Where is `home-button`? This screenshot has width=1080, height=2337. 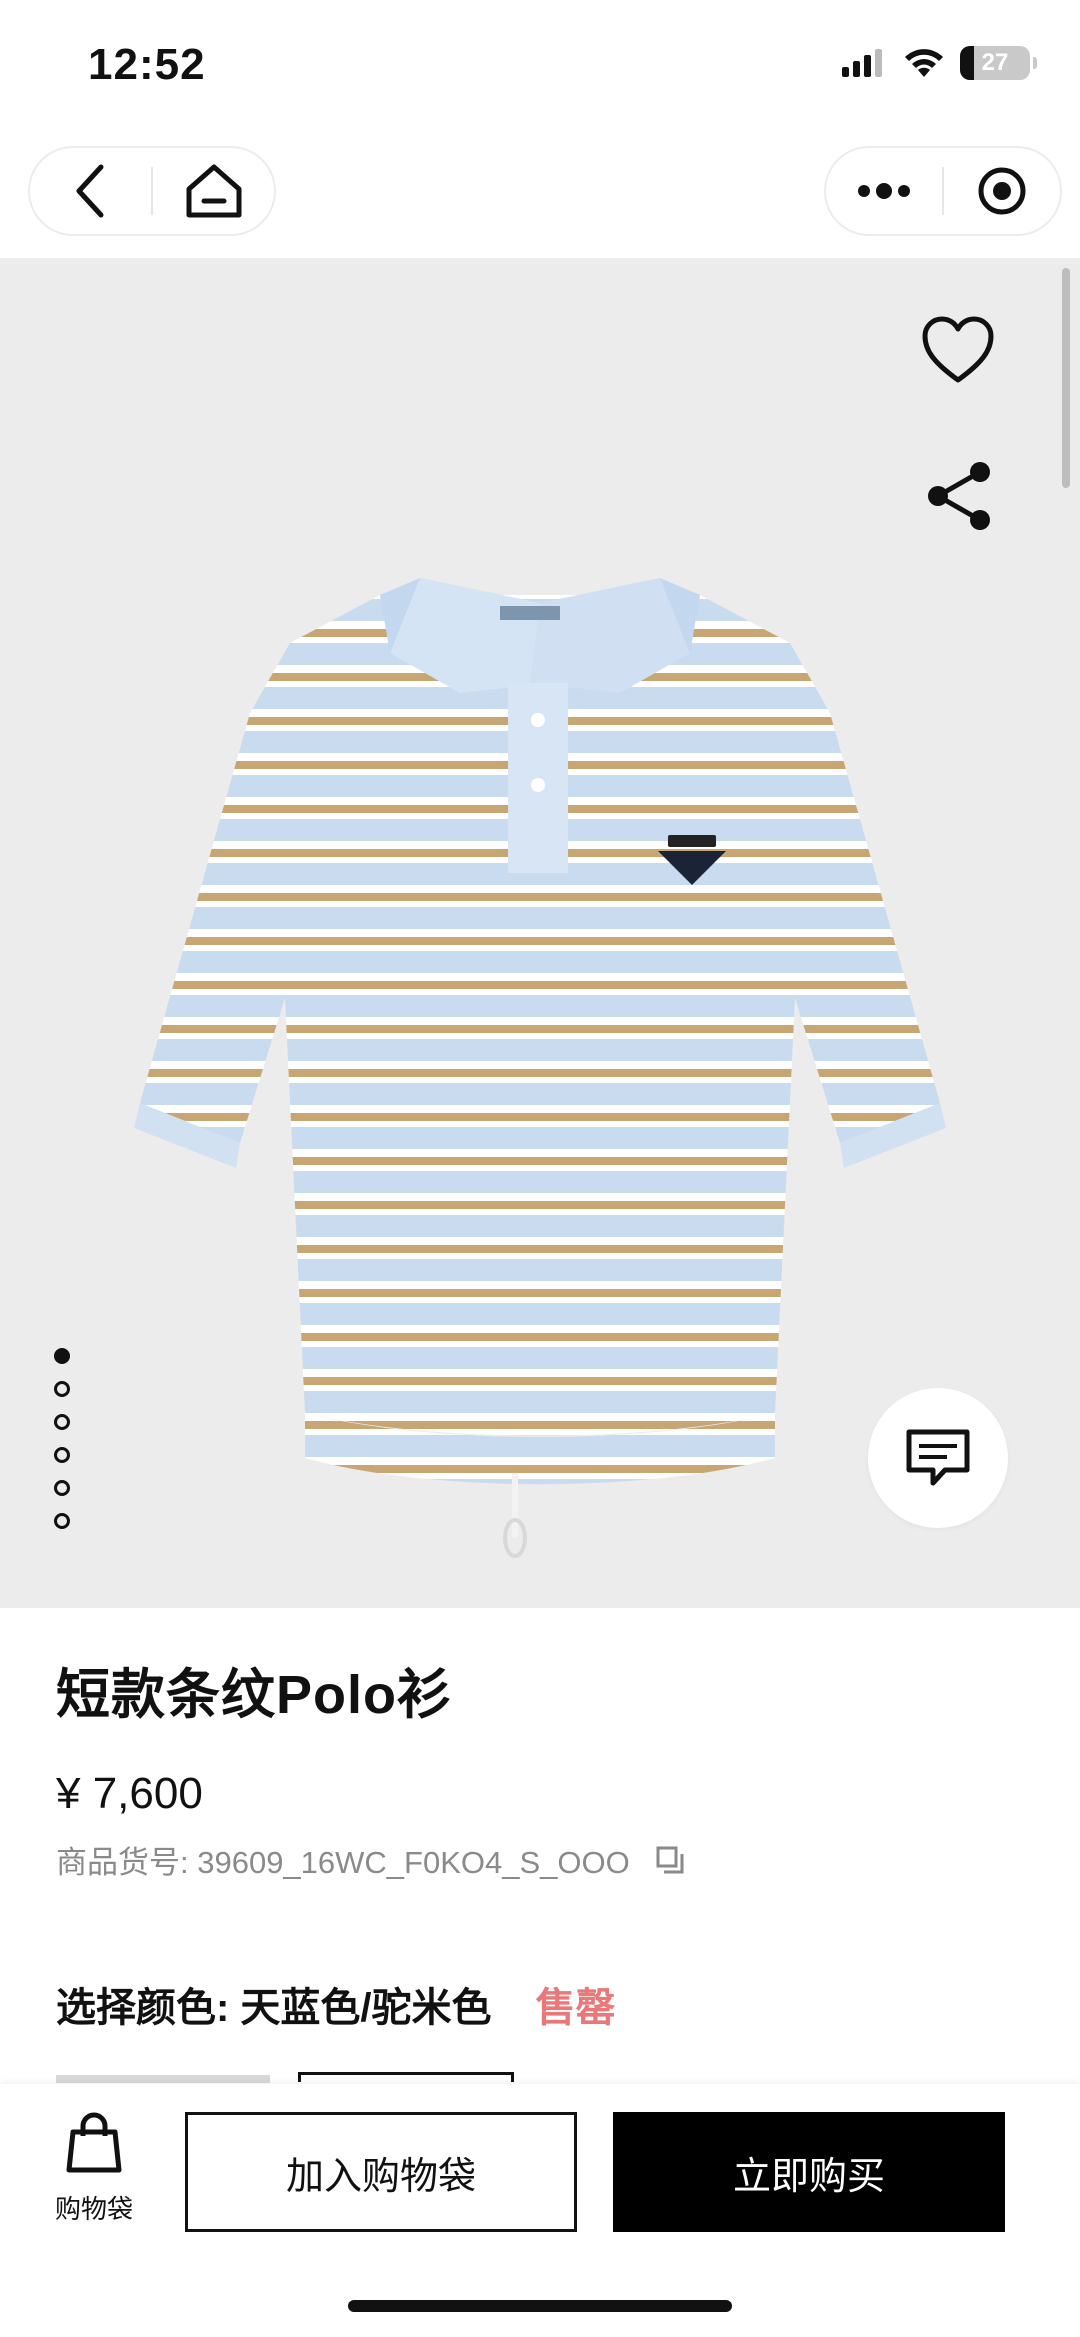 home-button is located at coordinates (213, 191).